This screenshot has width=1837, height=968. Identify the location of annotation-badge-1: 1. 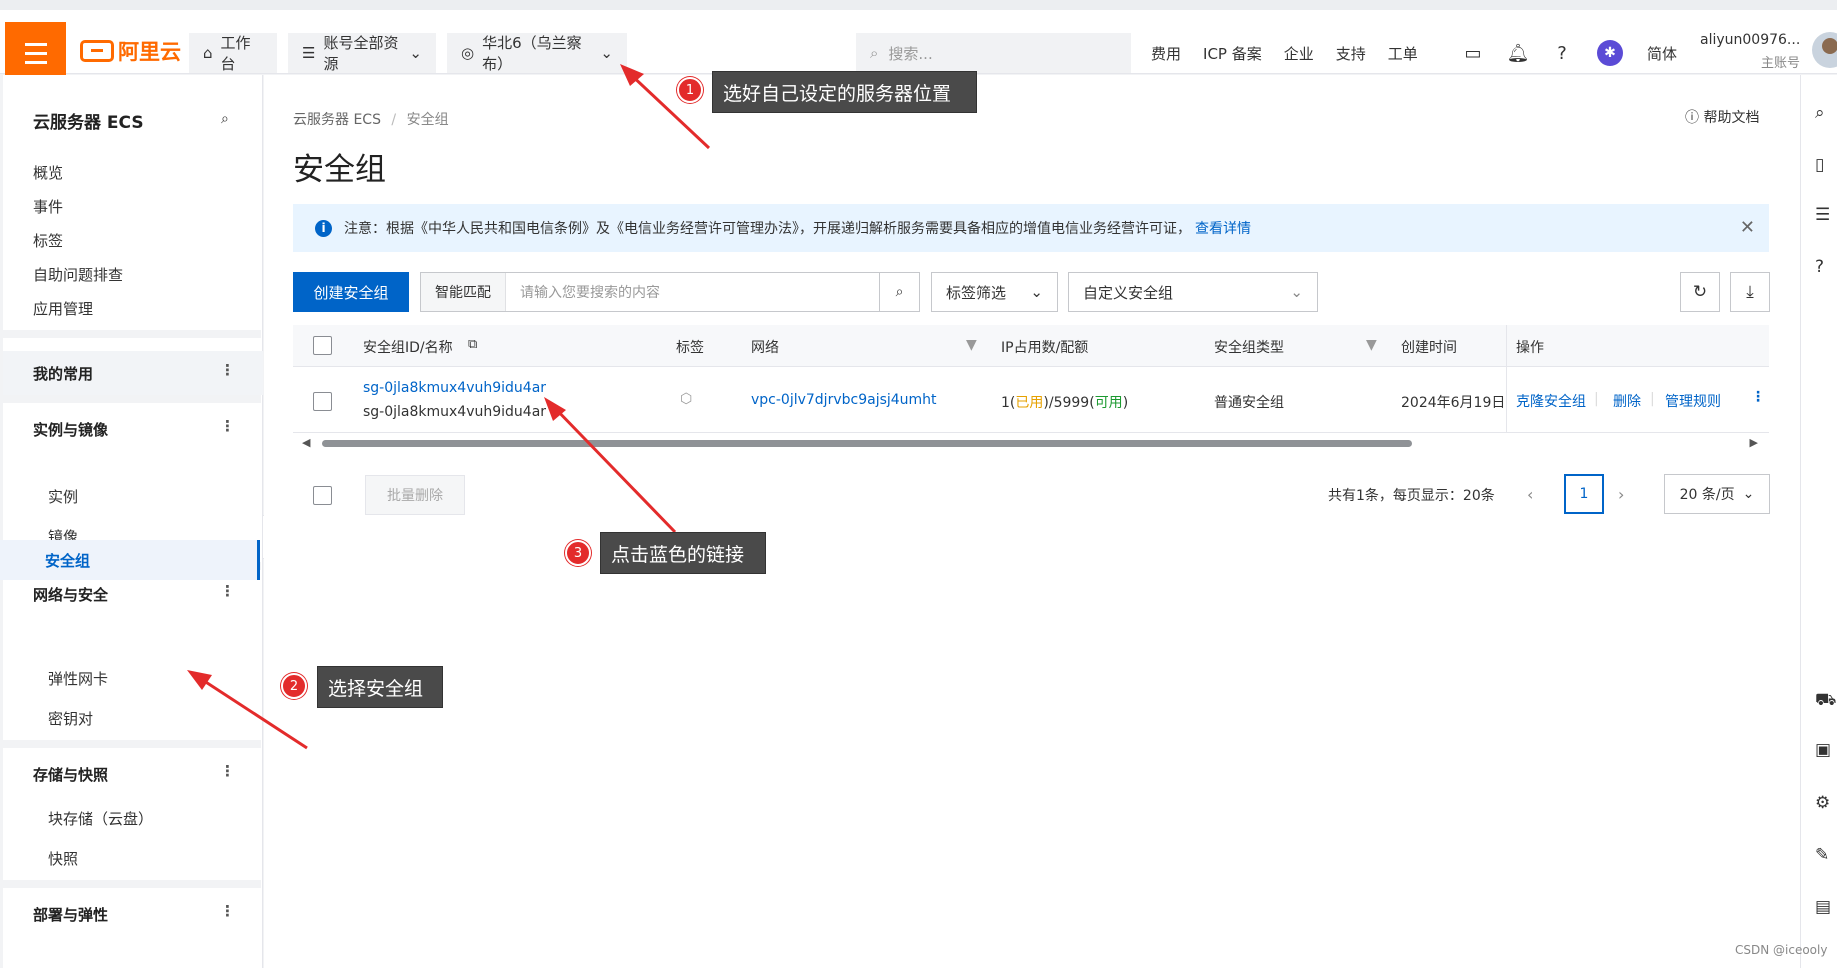
(690, 90).